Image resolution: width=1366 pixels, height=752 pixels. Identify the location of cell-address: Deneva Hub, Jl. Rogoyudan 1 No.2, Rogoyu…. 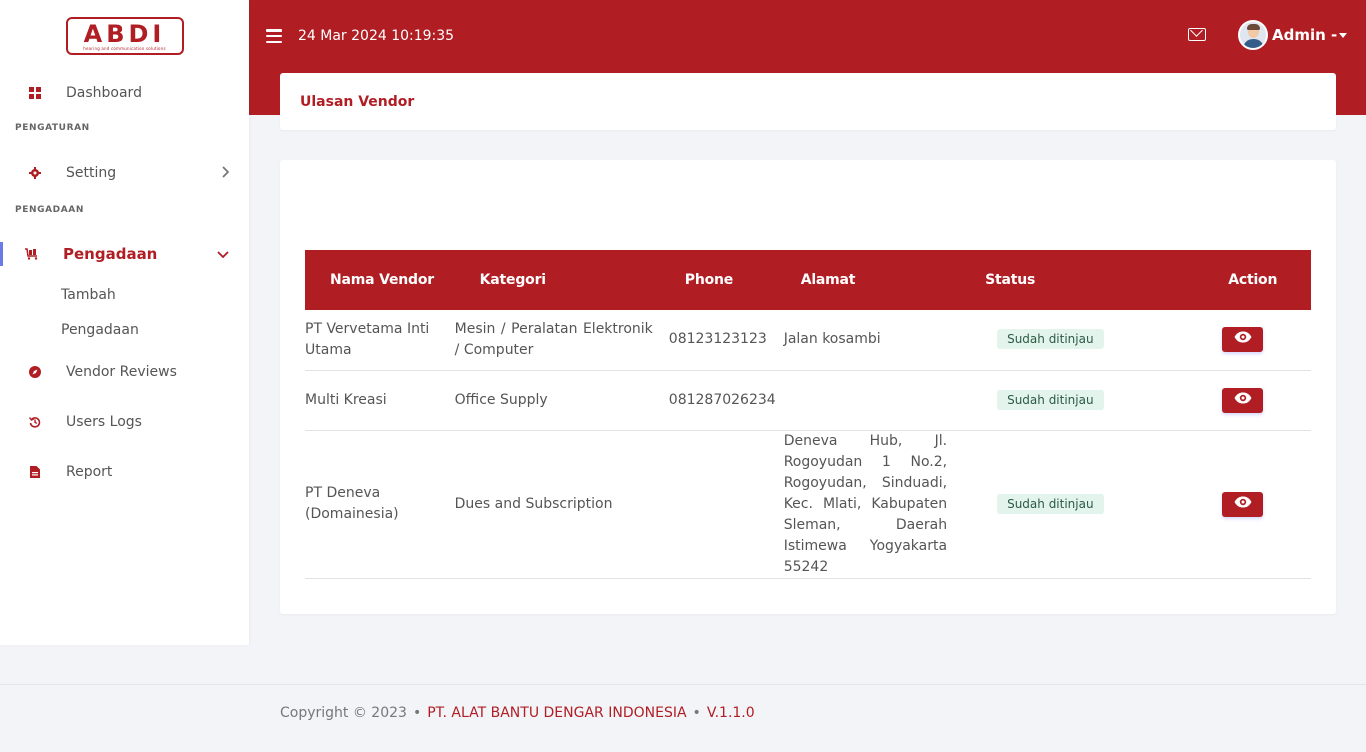
(865, 504).